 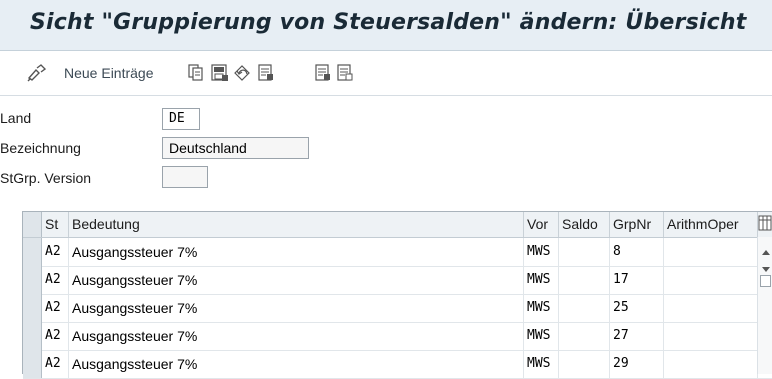 What do you see at coordinates (323, 73) in the screenshot?
I see `select-block-icon` at bounding box center [323, 73].